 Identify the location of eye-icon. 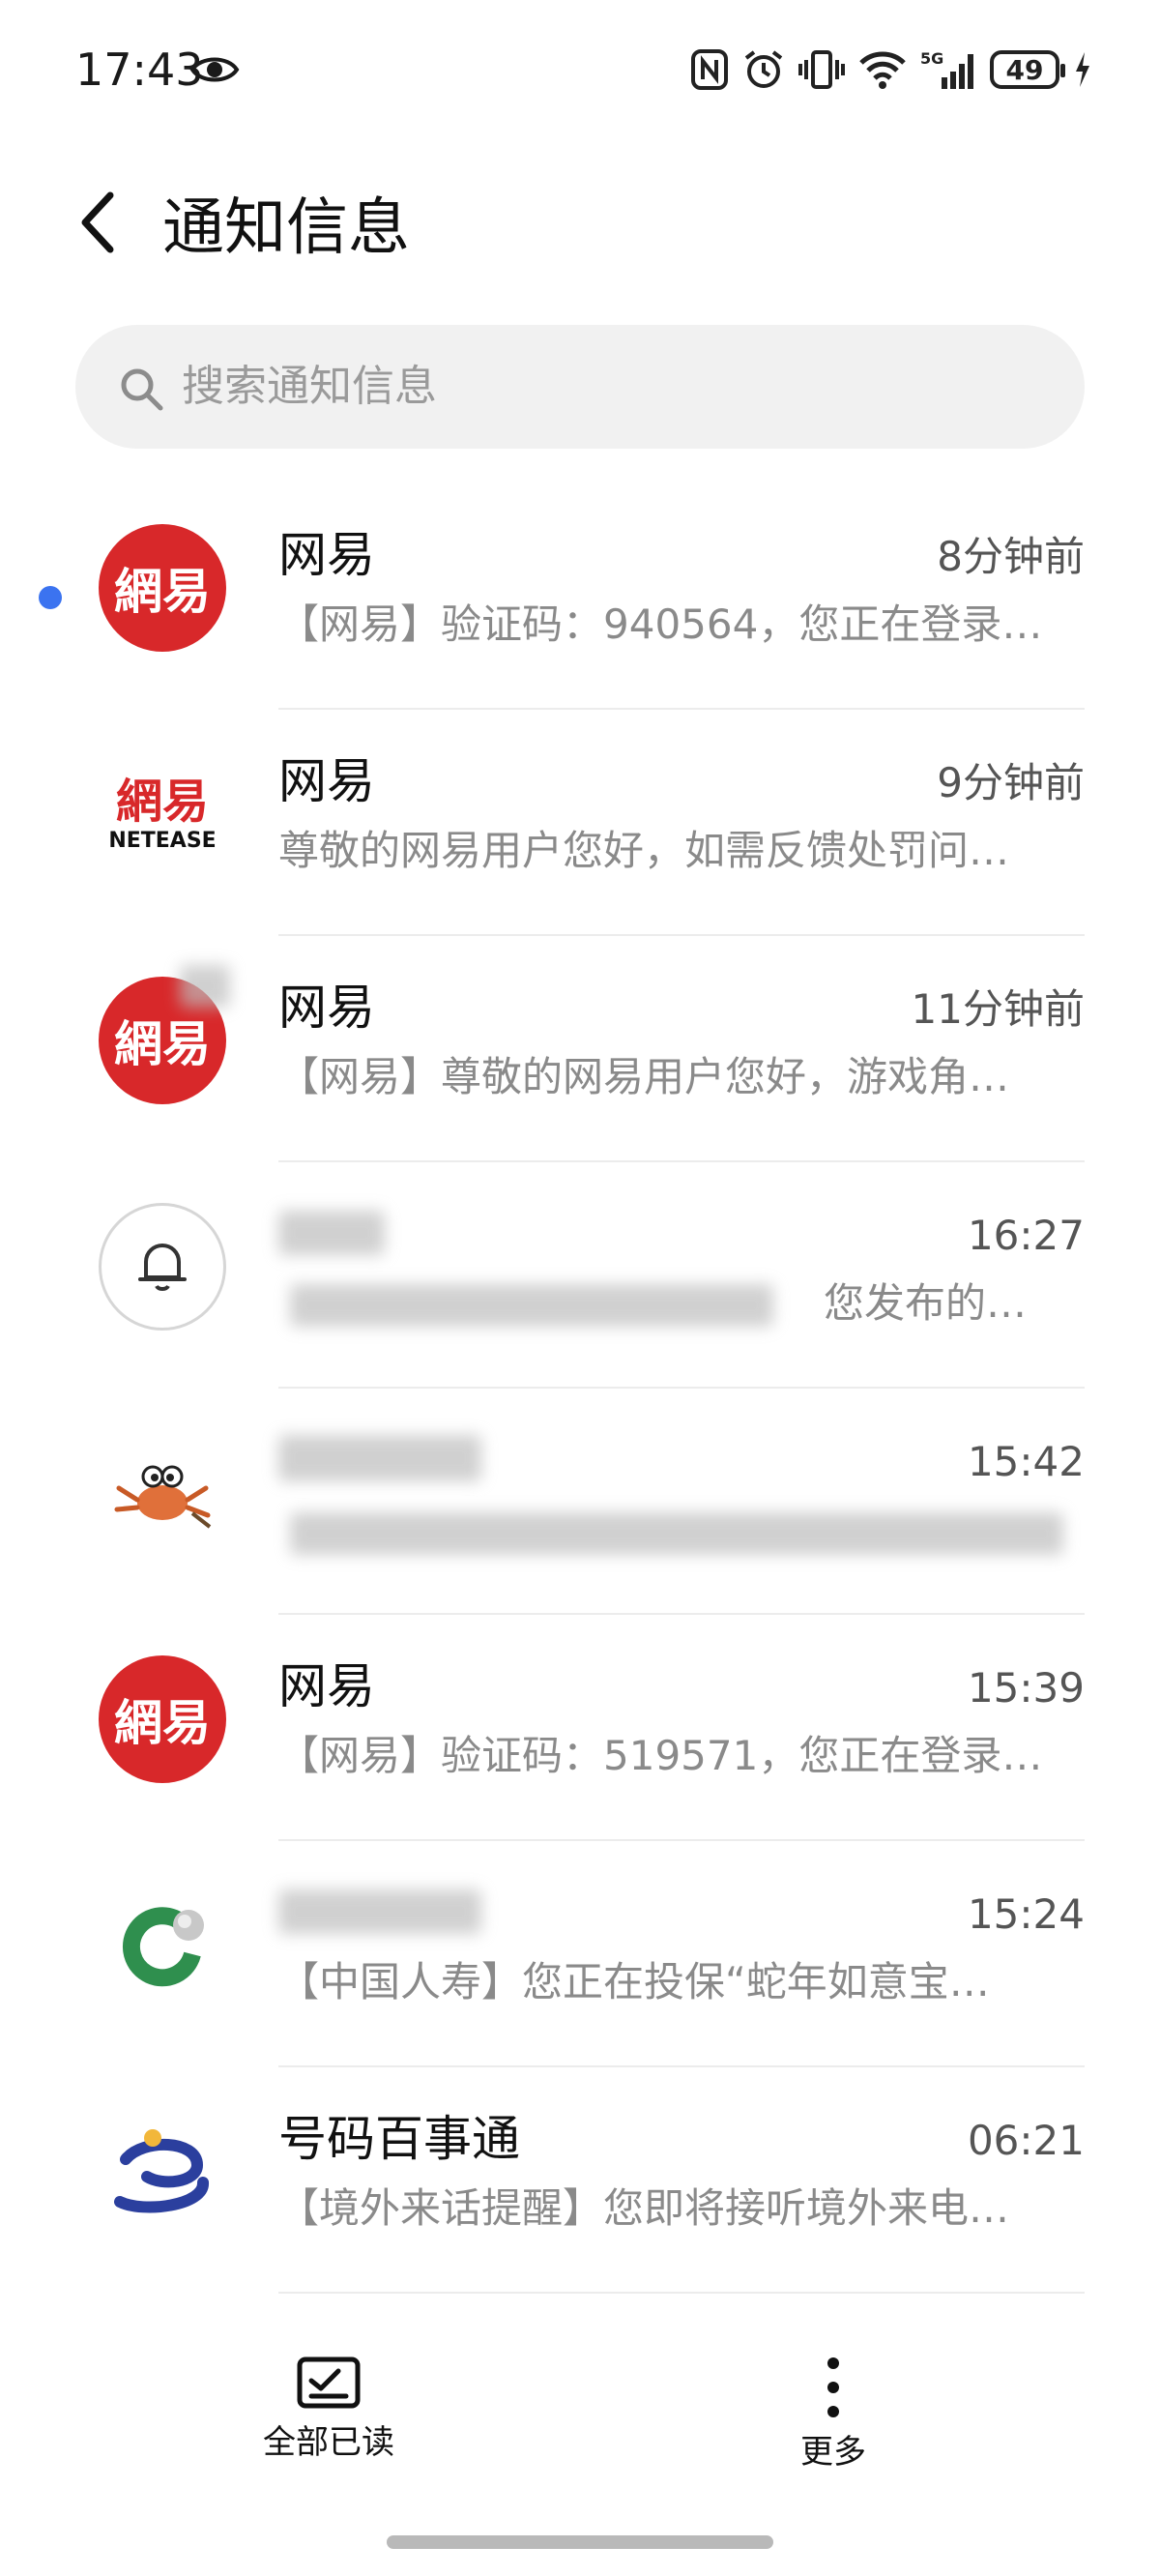
(214, 69).